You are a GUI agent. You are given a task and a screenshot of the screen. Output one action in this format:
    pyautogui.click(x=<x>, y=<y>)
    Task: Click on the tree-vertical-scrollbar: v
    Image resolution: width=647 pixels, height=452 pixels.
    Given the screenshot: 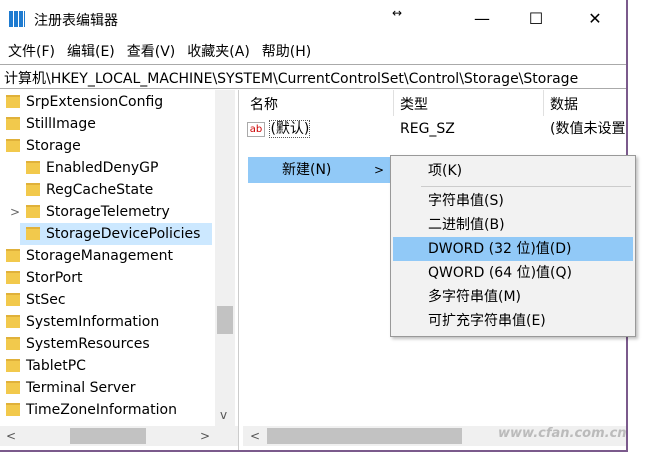 What is the action you would take?
    pyautogui.click(x=225, y=258)
    